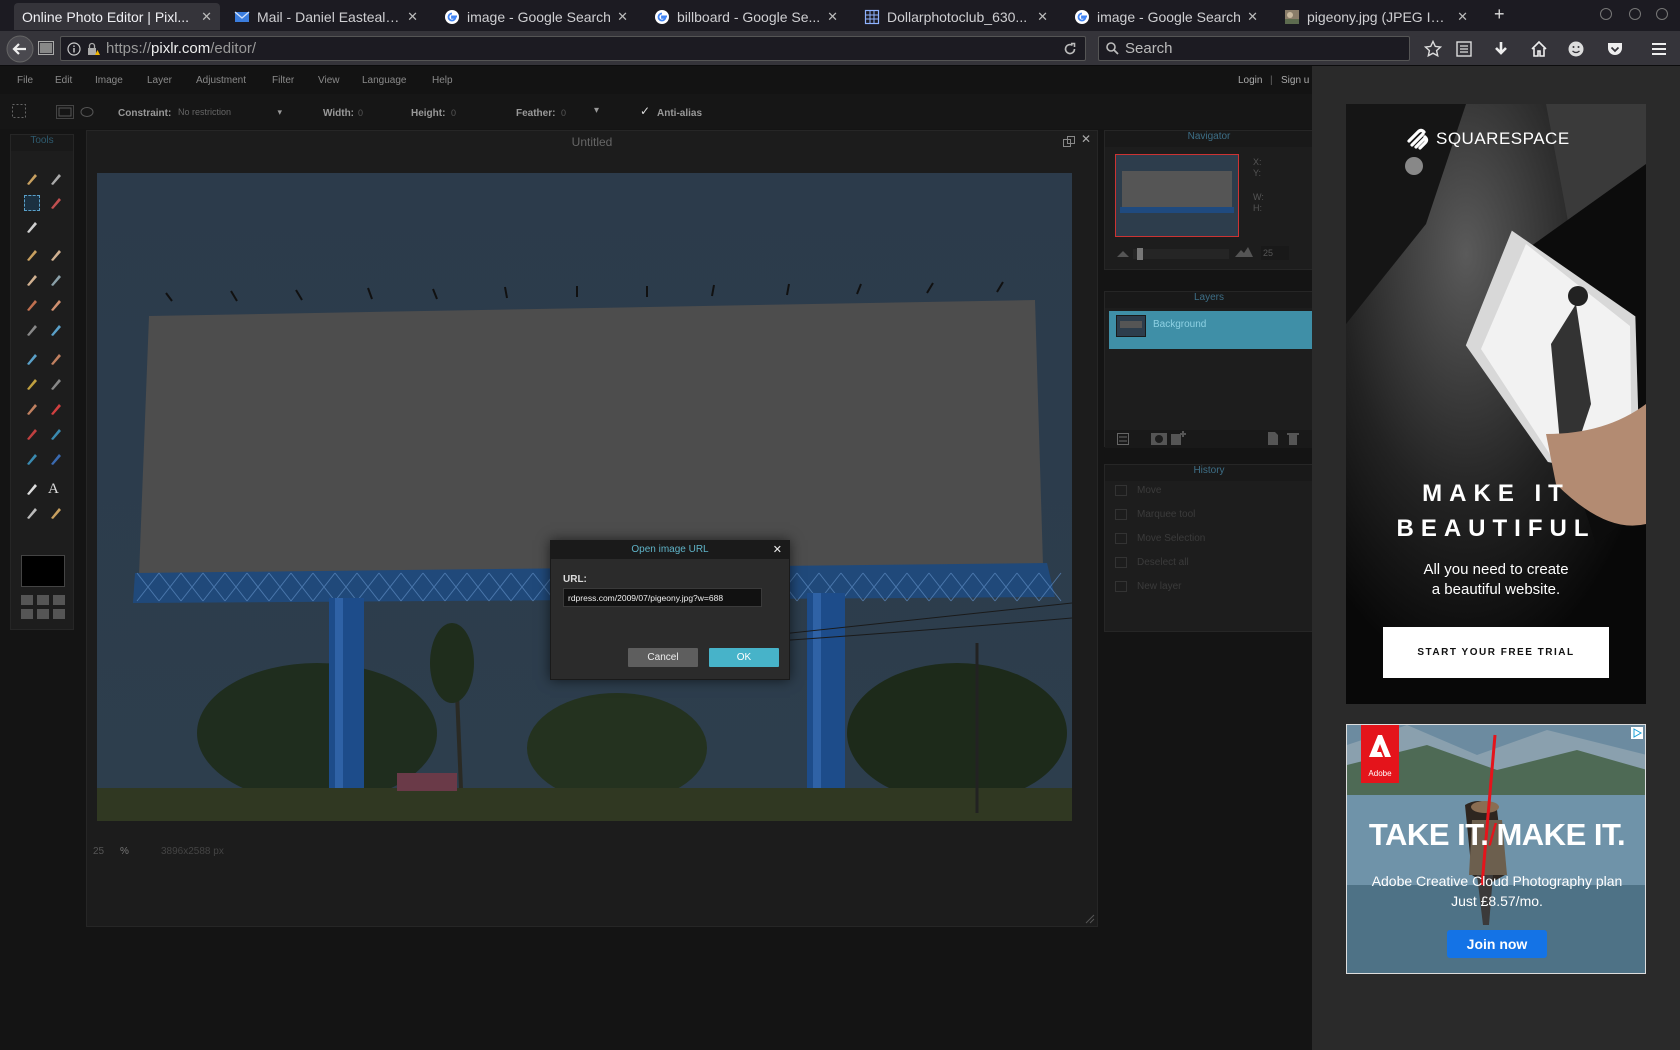 The height and width of the screenshot is (1050, 1680). What do you see at coordinates (20, 49) in the screenshot?
I see `back-button` at bounding box center [20, 49].